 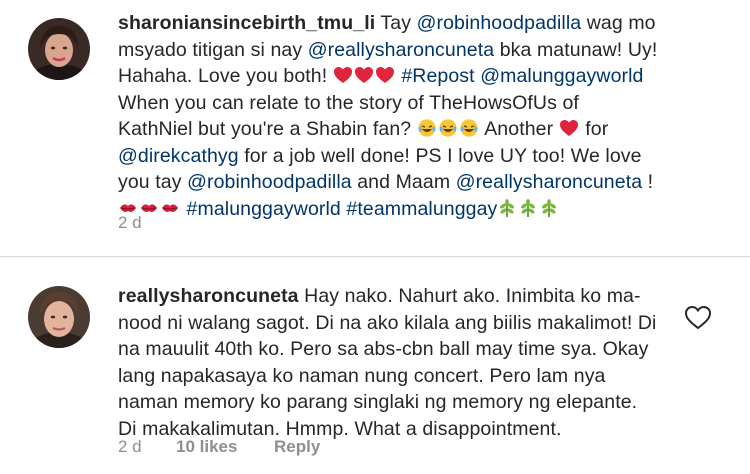 I want to click on comment-text-segment: Tay, so click(x=398, y=23).